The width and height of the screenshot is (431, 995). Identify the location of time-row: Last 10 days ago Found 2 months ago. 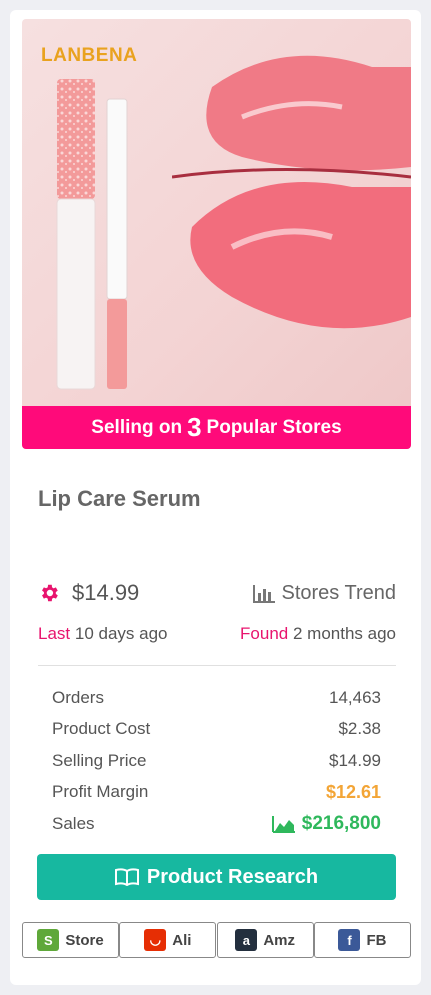
(217, 636).